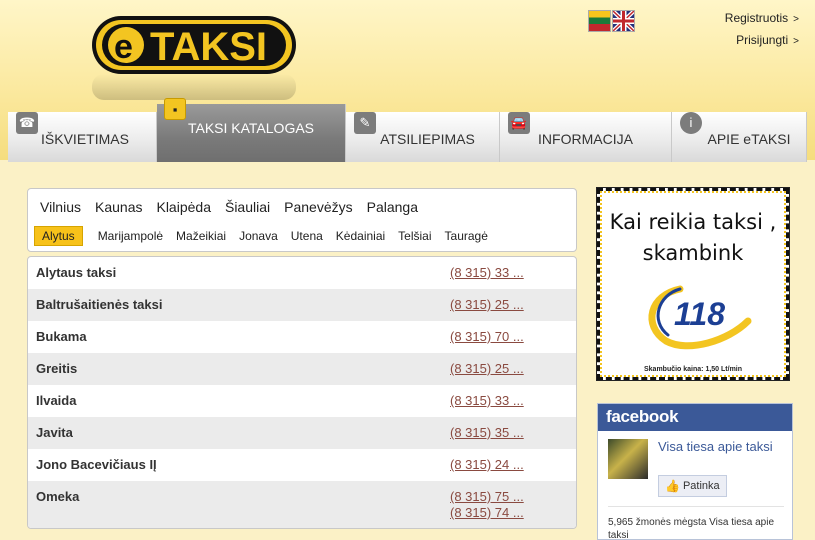  Describe the element at coordinates (258, 236) in the screenshot. I see `city-link: Jonava` at that location.